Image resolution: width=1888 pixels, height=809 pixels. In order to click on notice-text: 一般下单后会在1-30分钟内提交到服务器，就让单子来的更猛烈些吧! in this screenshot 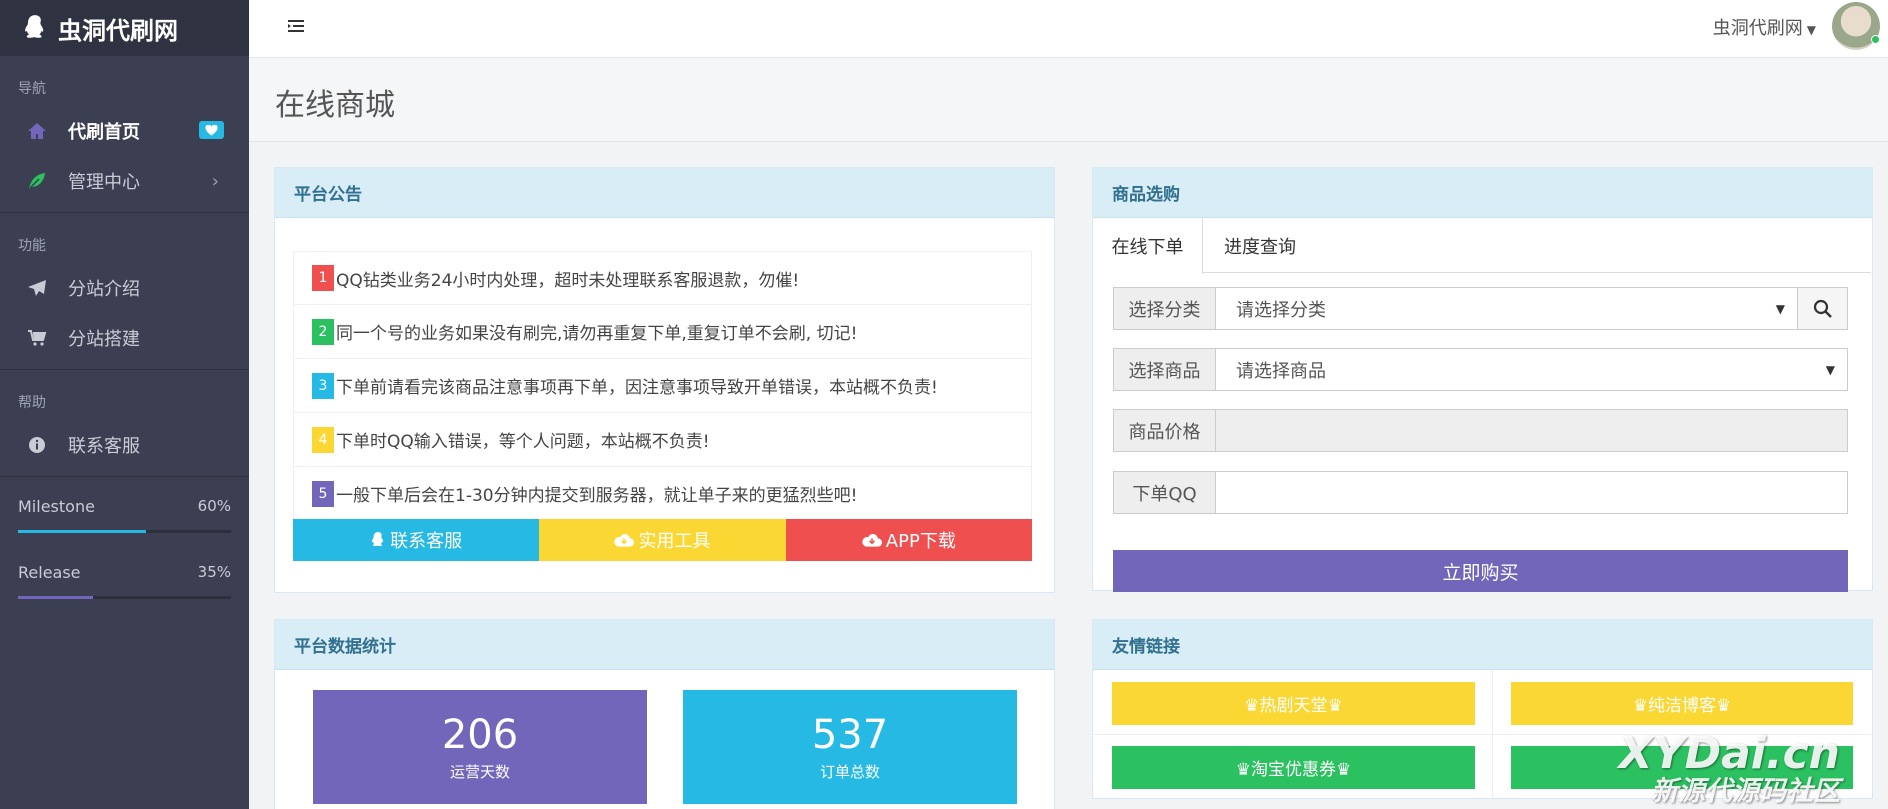, I will do `click(597, 496)`.